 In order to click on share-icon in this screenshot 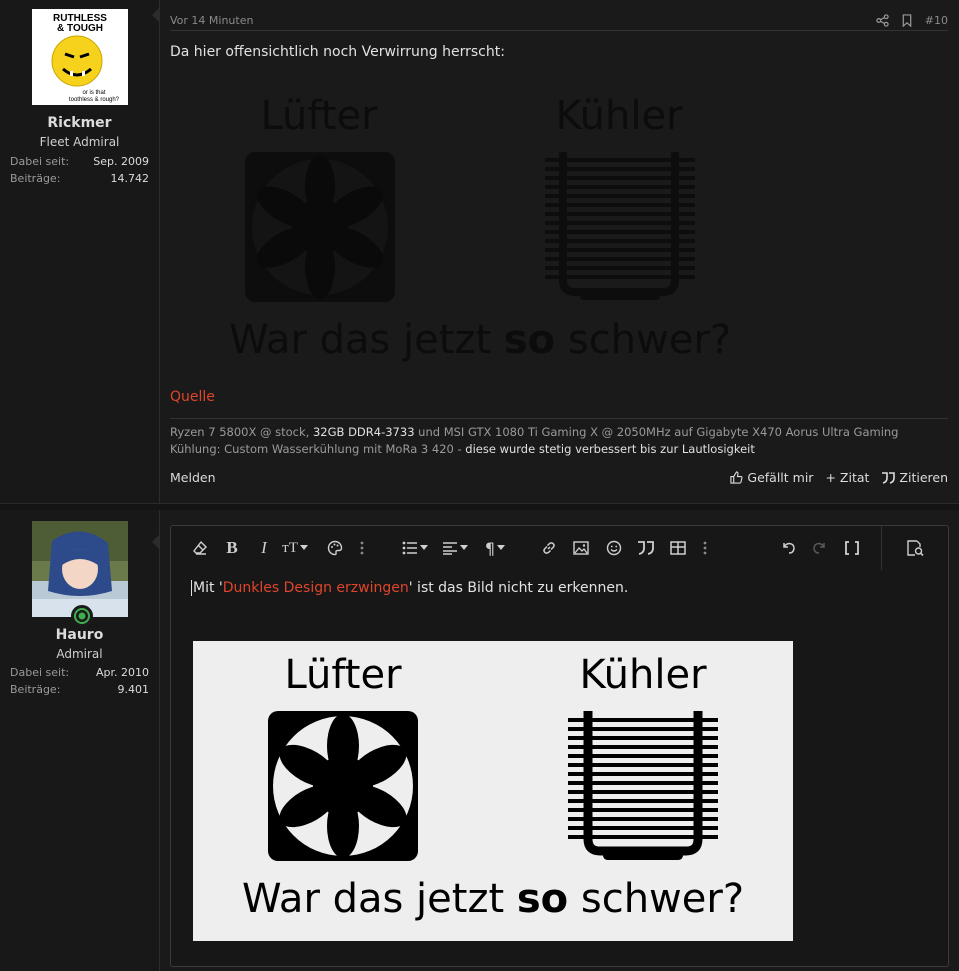, I will do `click(882, 20)`.